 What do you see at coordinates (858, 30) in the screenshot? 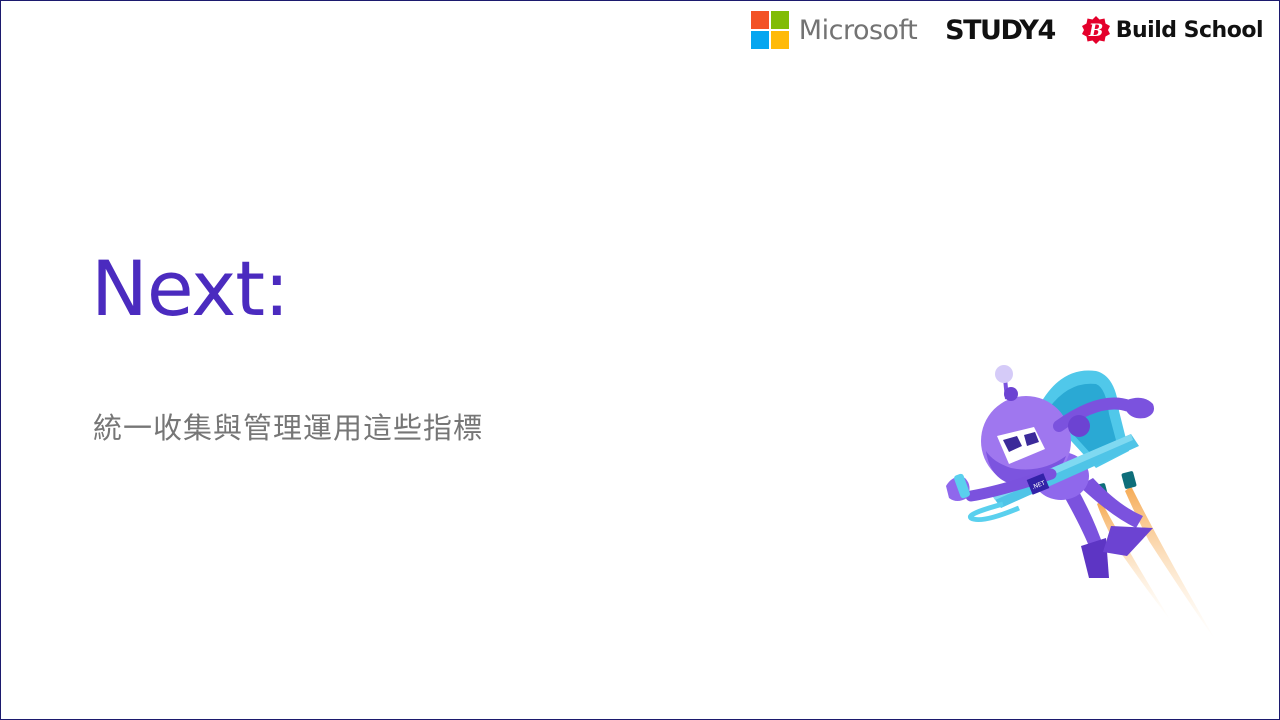
I see `microsoft-wordmark: Microsoft` at bounding box center [858, 30].